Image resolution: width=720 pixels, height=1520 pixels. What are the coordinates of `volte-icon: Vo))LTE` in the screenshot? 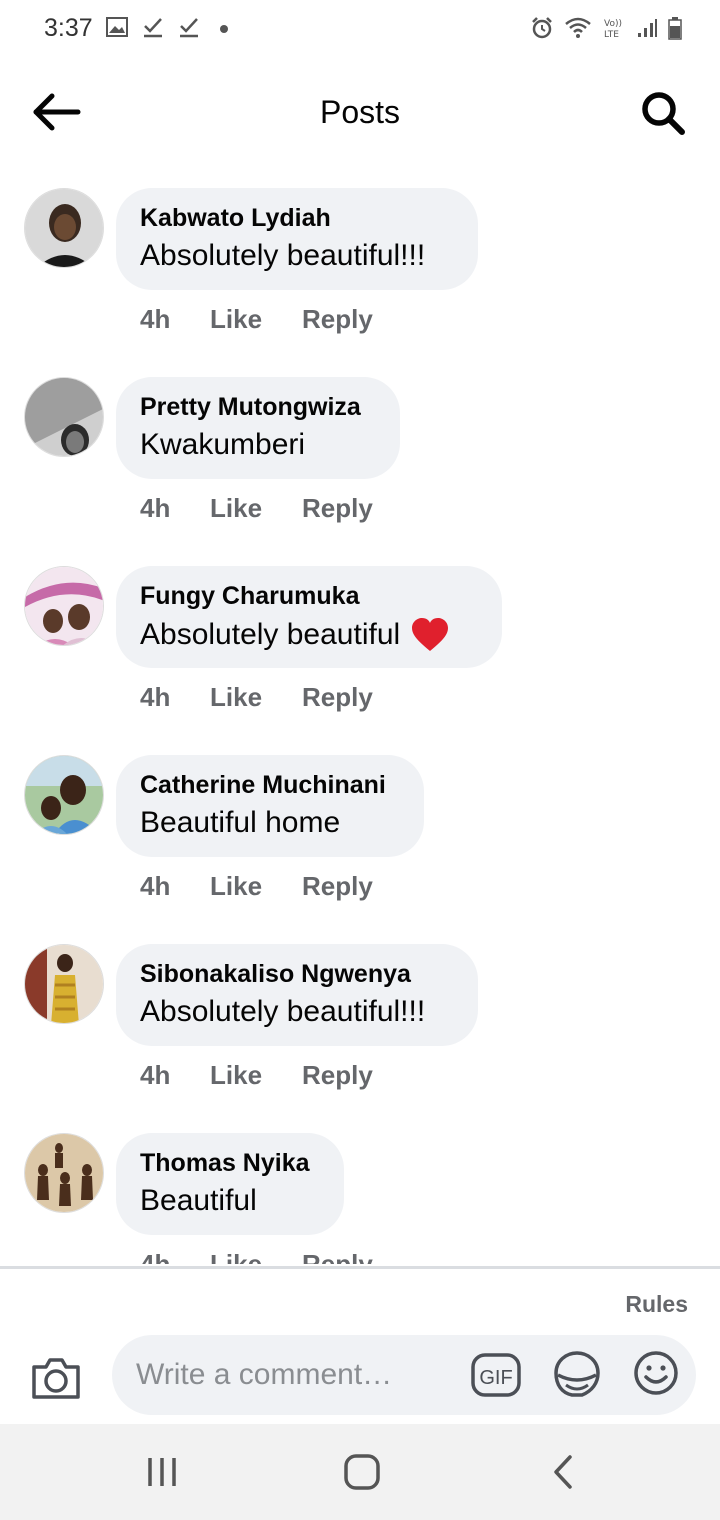 It's located at (613, 29).